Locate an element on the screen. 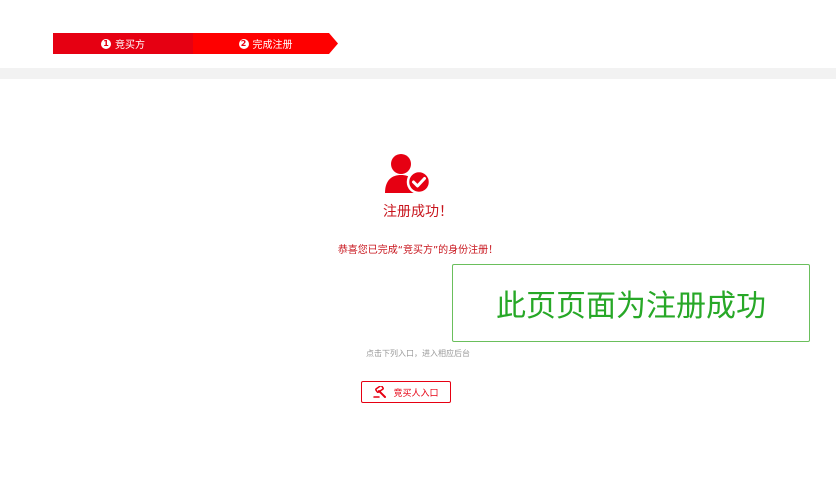 This screenshot has height=483, width=836. step-label-complete: 完成注册 is located at coordinates (272, 45).